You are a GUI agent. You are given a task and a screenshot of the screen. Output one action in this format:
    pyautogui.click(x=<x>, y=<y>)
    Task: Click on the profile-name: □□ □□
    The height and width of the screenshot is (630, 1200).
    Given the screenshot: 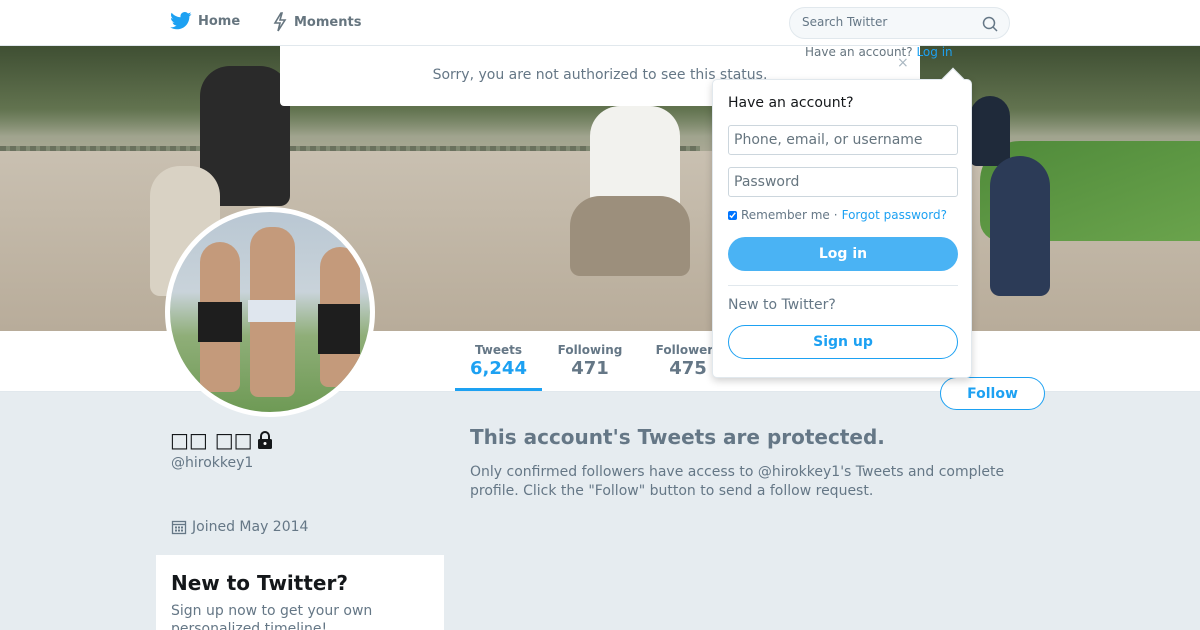 What is the action you would take?
    pyautogui.click(x=221, y=440)
    